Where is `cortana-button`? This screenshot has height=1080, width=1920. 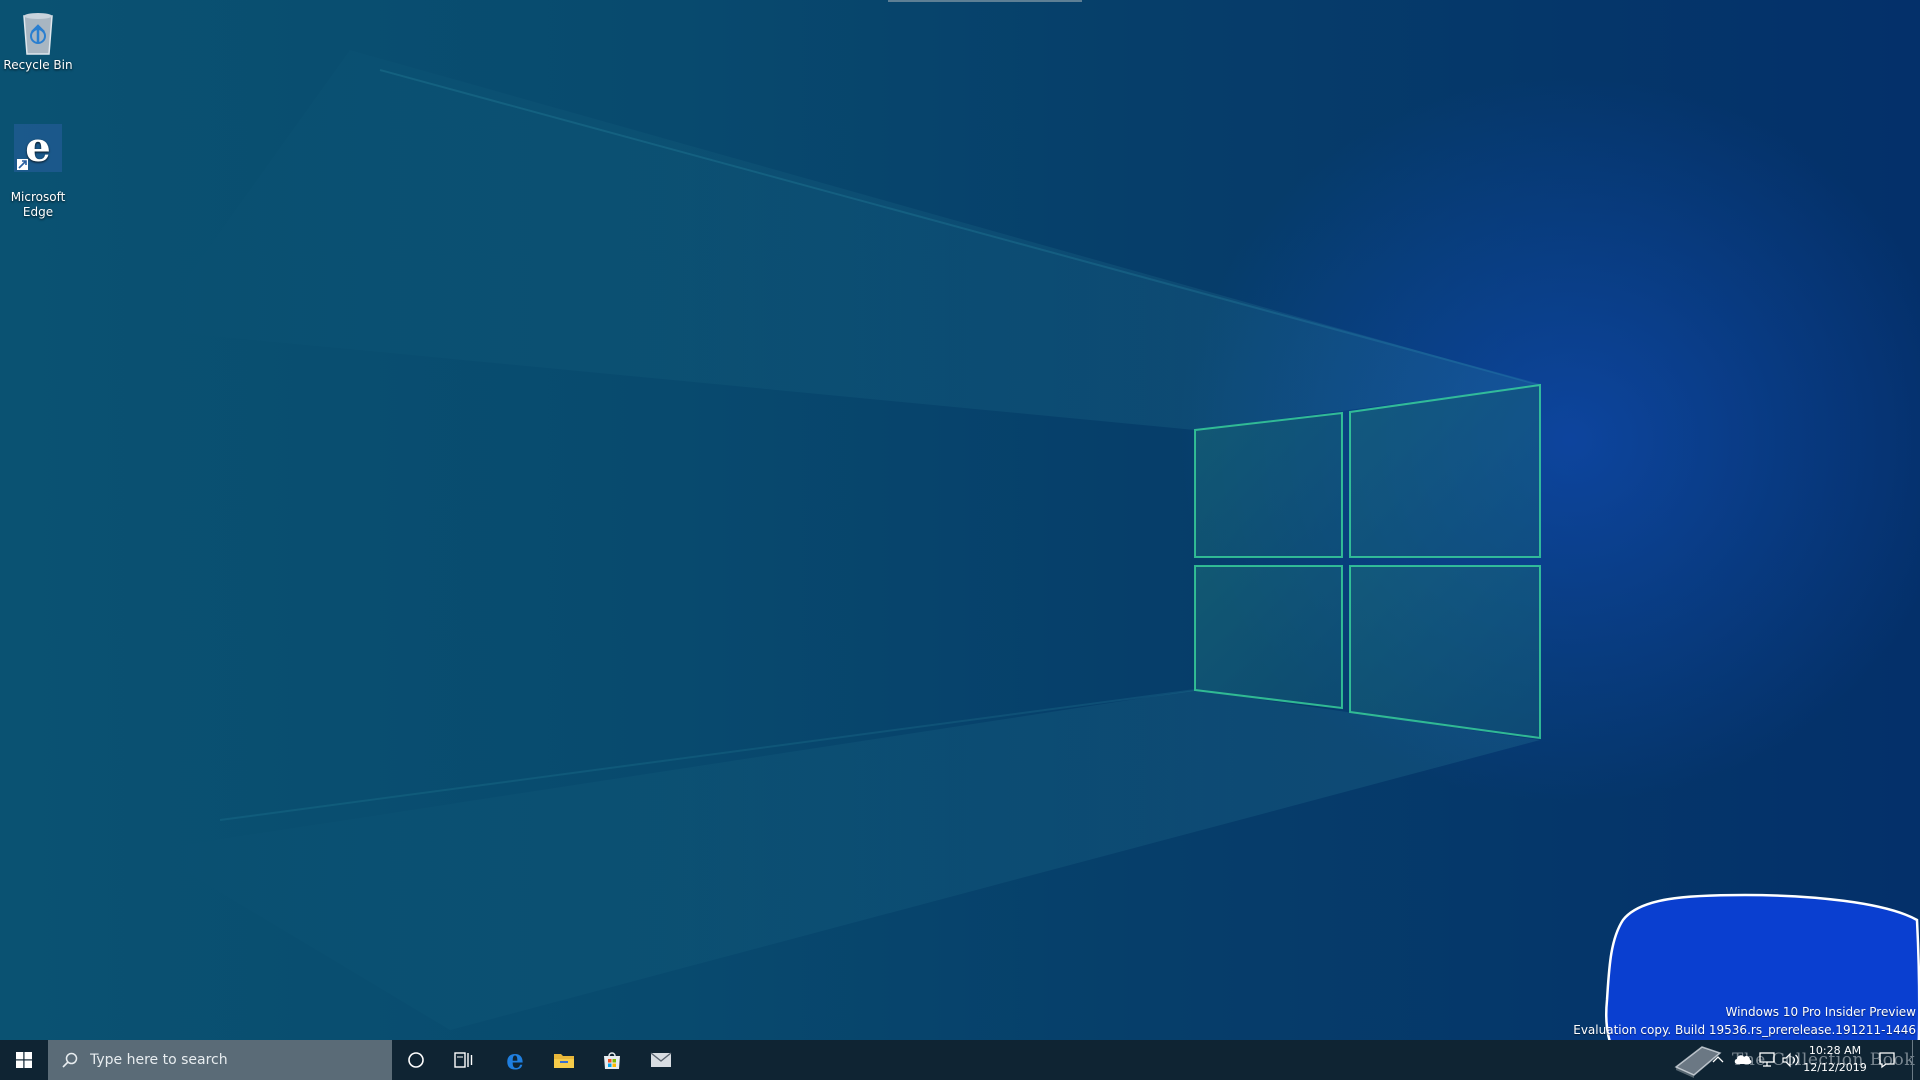
cortana-button is located at coordinates (416, 1060).